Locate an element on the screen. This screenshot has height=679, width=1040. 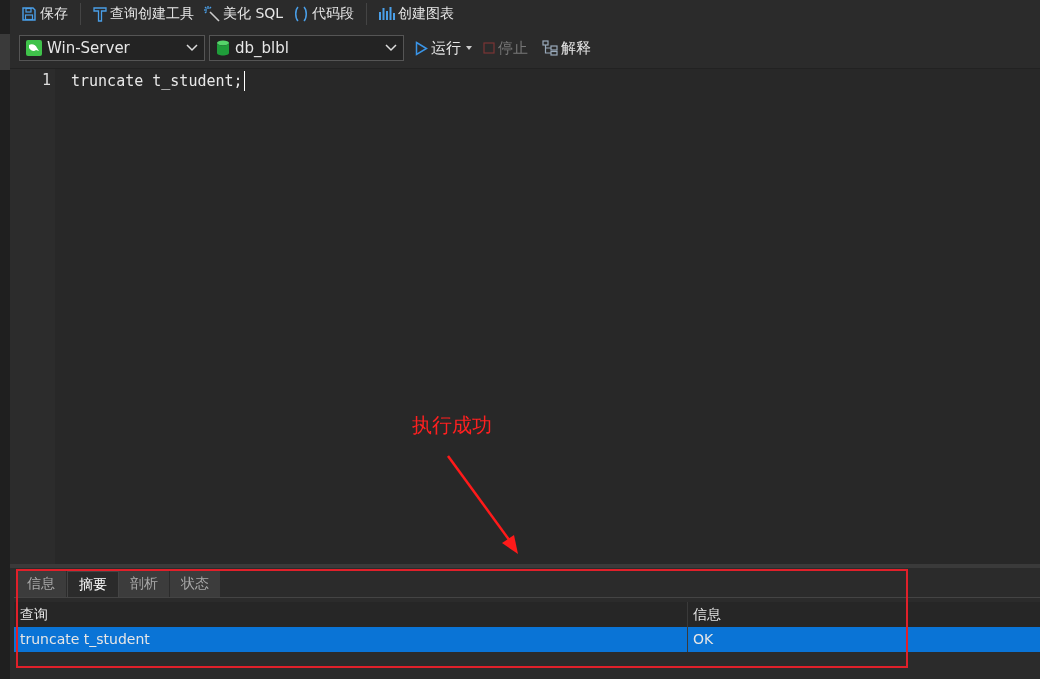
save-icon is located at coordinates (29, 14).